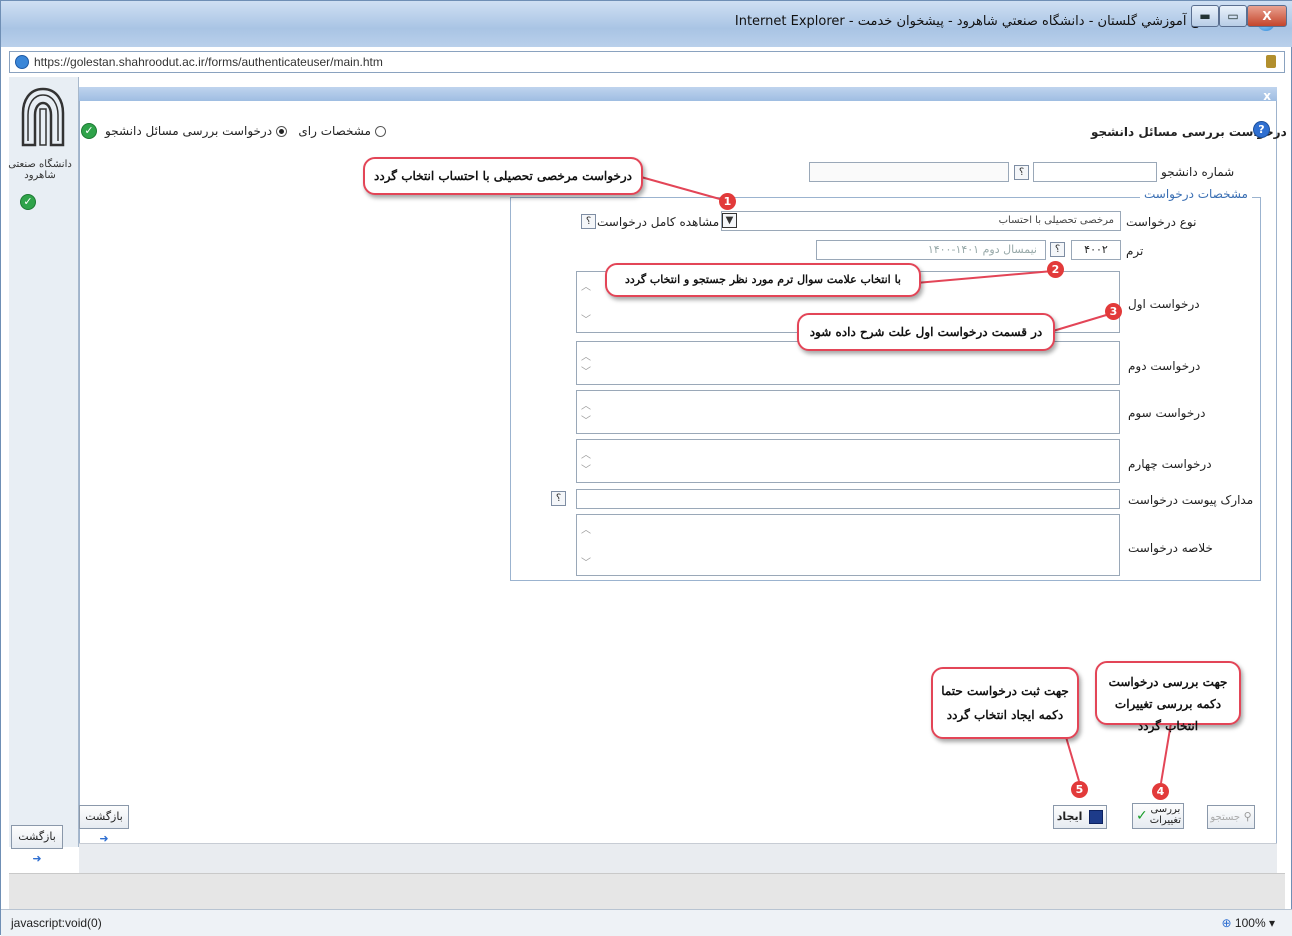 Image resolution: width=1292 pixels, height=936 pixels. I want to click on zoom-icon: ⊕, so click(1226, 923).